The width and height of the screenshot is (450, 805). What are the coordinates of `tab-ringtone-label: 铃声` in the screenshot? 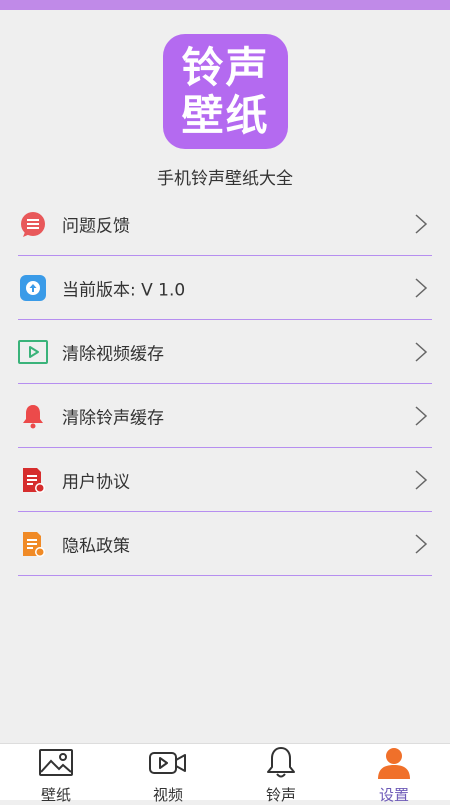 It's located at (280, 795).